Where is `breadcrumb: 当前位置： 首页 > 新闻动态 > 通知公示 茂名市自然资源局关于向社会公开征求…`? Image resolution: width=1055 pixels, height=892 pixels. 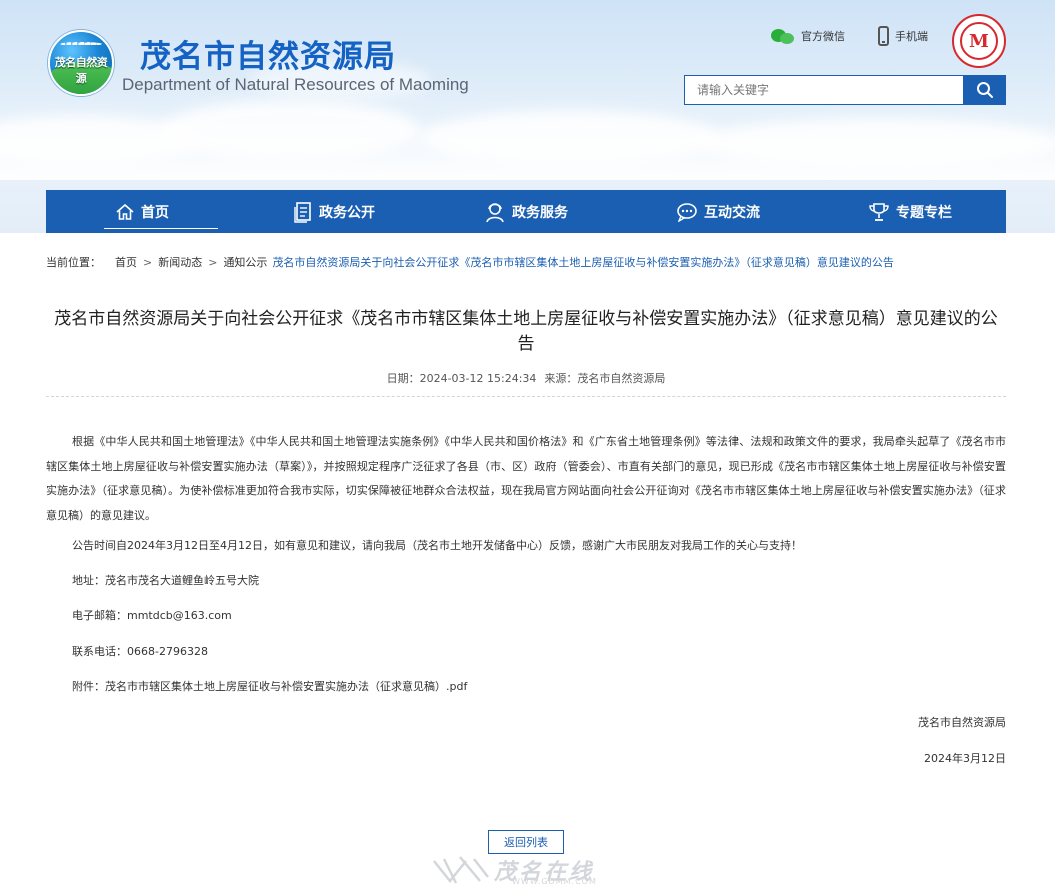 breadcrumb: 当前位置： 首页 > 新闻动态 > 通知公示 茂名市自然资源局关于向社会公开征求… is located at coordinates (526, 262).